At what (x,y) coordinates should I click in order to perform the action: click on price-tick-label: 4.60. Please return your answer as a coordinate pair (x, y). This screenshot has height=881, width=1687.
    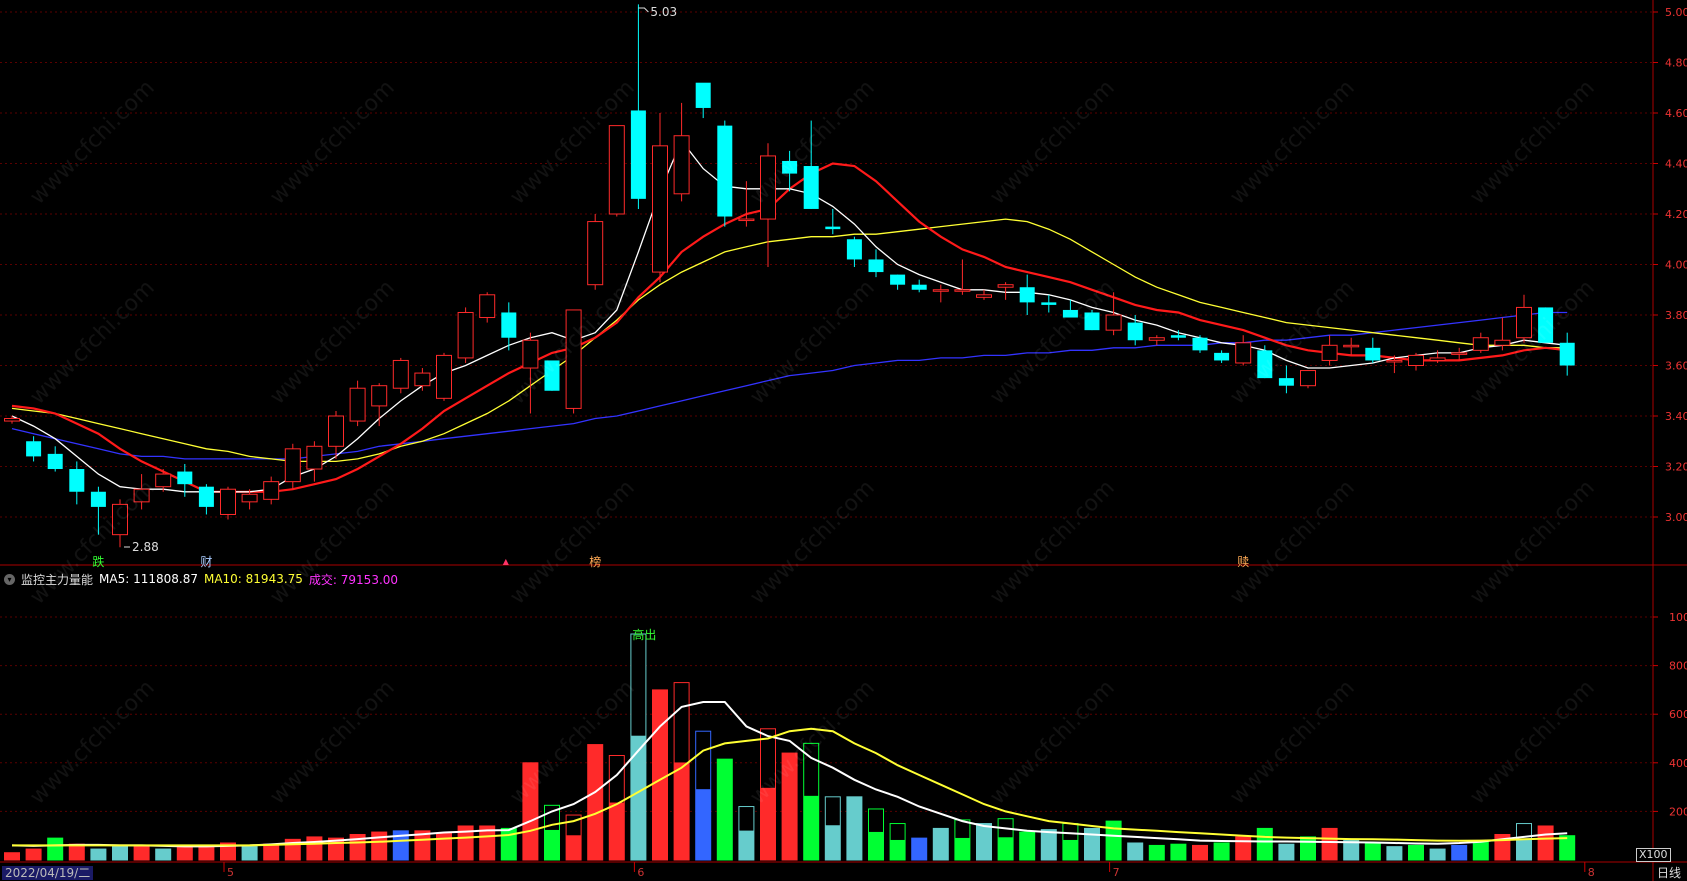
    Looking at the image, I should click on (1676, 113).